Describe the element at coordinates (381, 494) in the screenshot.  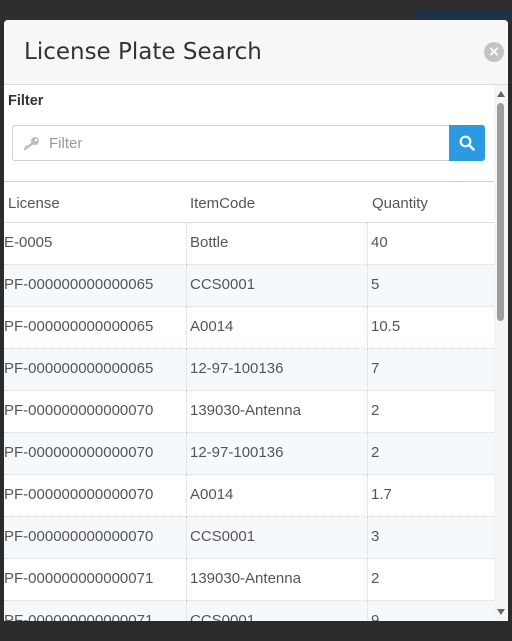
I see `cell-quantity-text: 1.7` at that location.